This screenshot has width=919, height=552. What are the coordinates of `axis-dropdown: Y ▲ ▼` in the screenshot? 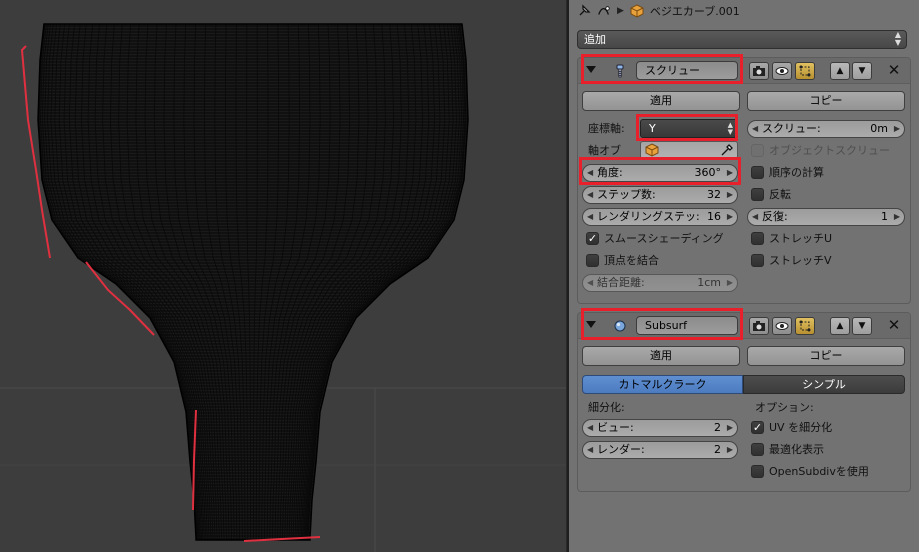 It's located at (689, 128).